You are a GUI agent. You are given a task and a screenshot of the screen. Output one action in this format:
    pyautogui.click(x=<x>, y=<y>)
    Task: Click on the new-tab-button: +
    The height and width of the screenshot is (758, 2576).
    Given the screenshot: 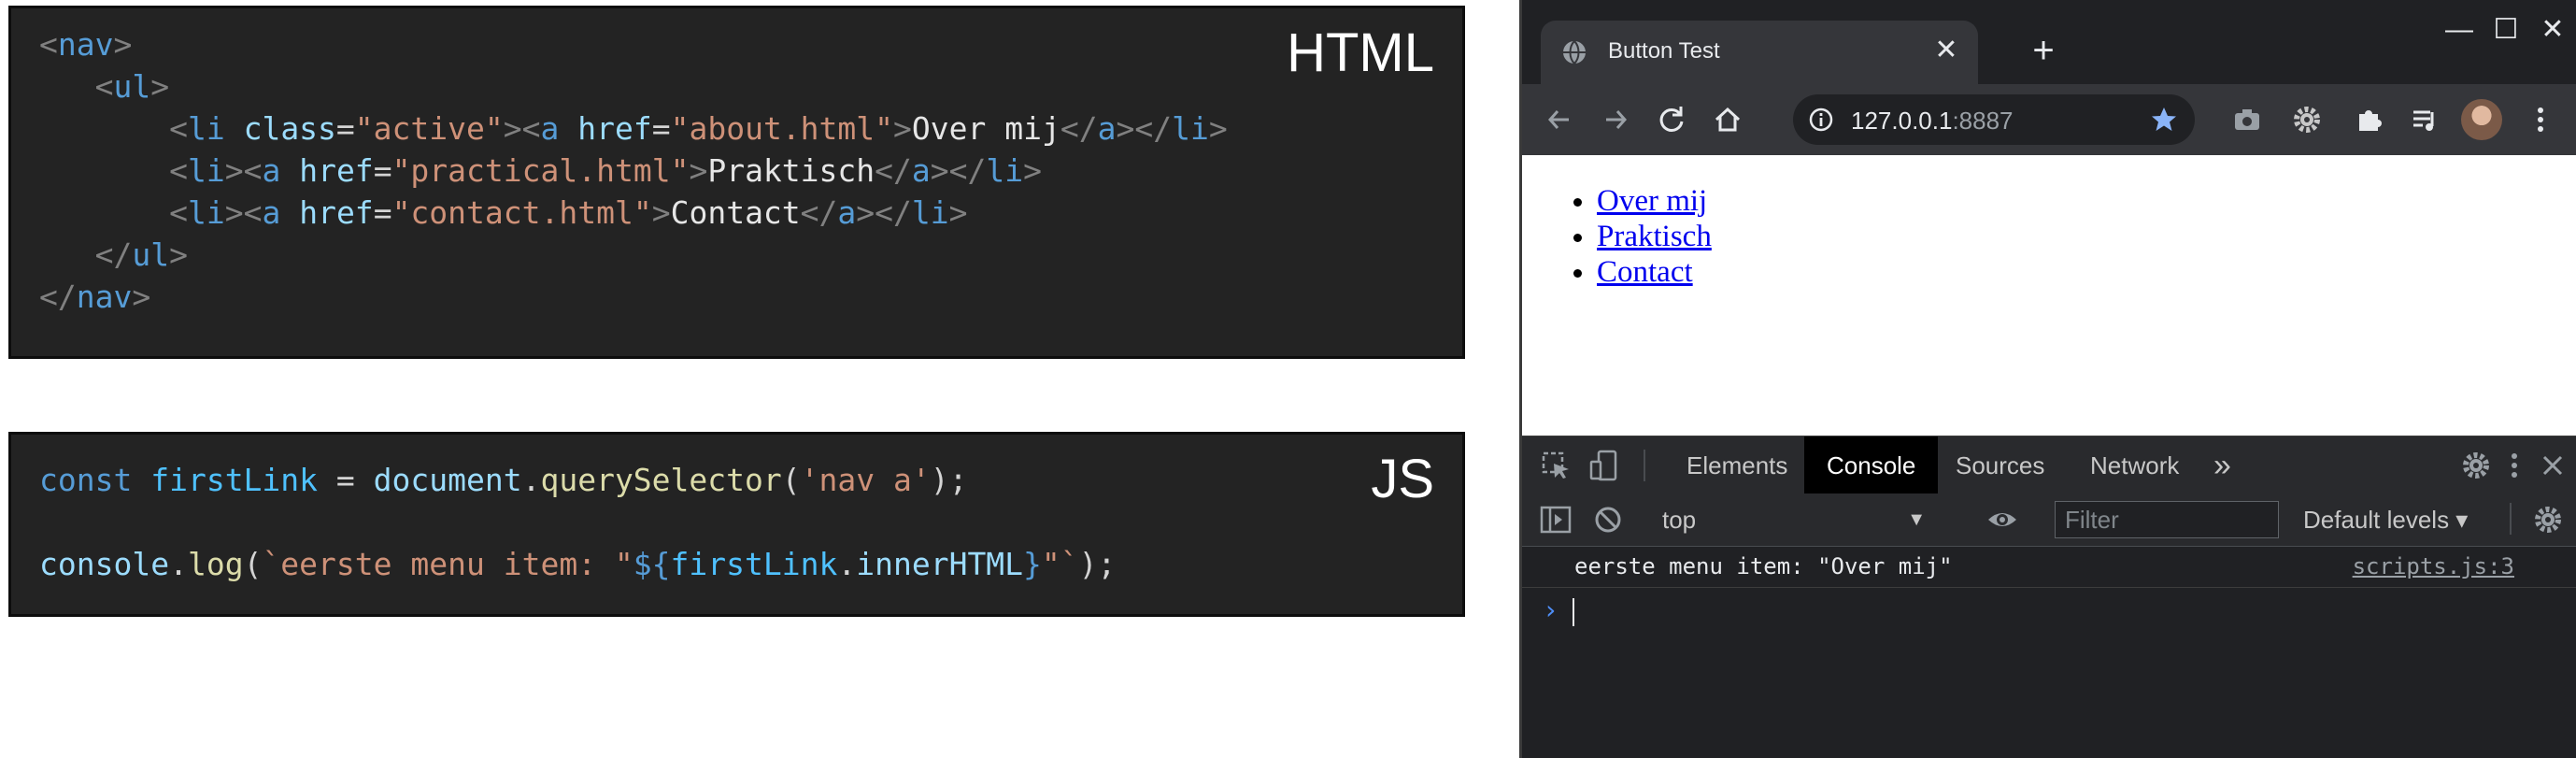 What is the action you would take?
    pyautogui.click(x=2044, y=50)
    